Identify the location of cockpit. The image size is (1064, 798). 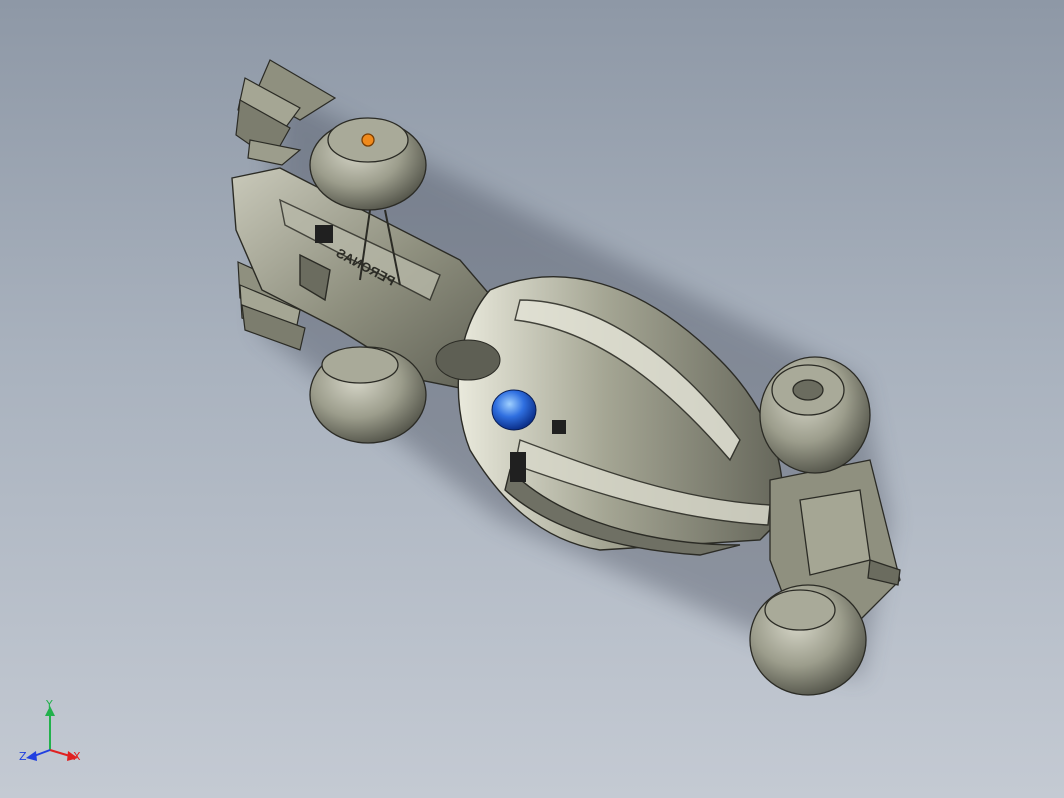
(468, 360).